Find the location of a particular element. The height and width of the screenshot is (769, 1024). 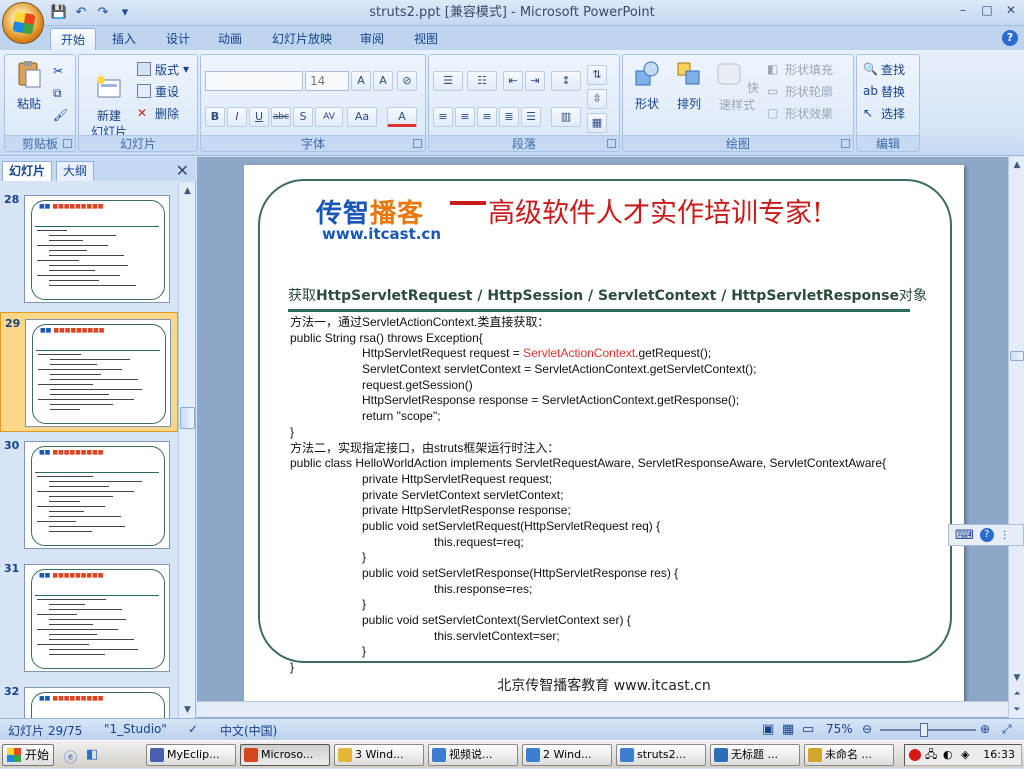

quick-styles-button: 快速样式 is located at coordinates (737, 86).